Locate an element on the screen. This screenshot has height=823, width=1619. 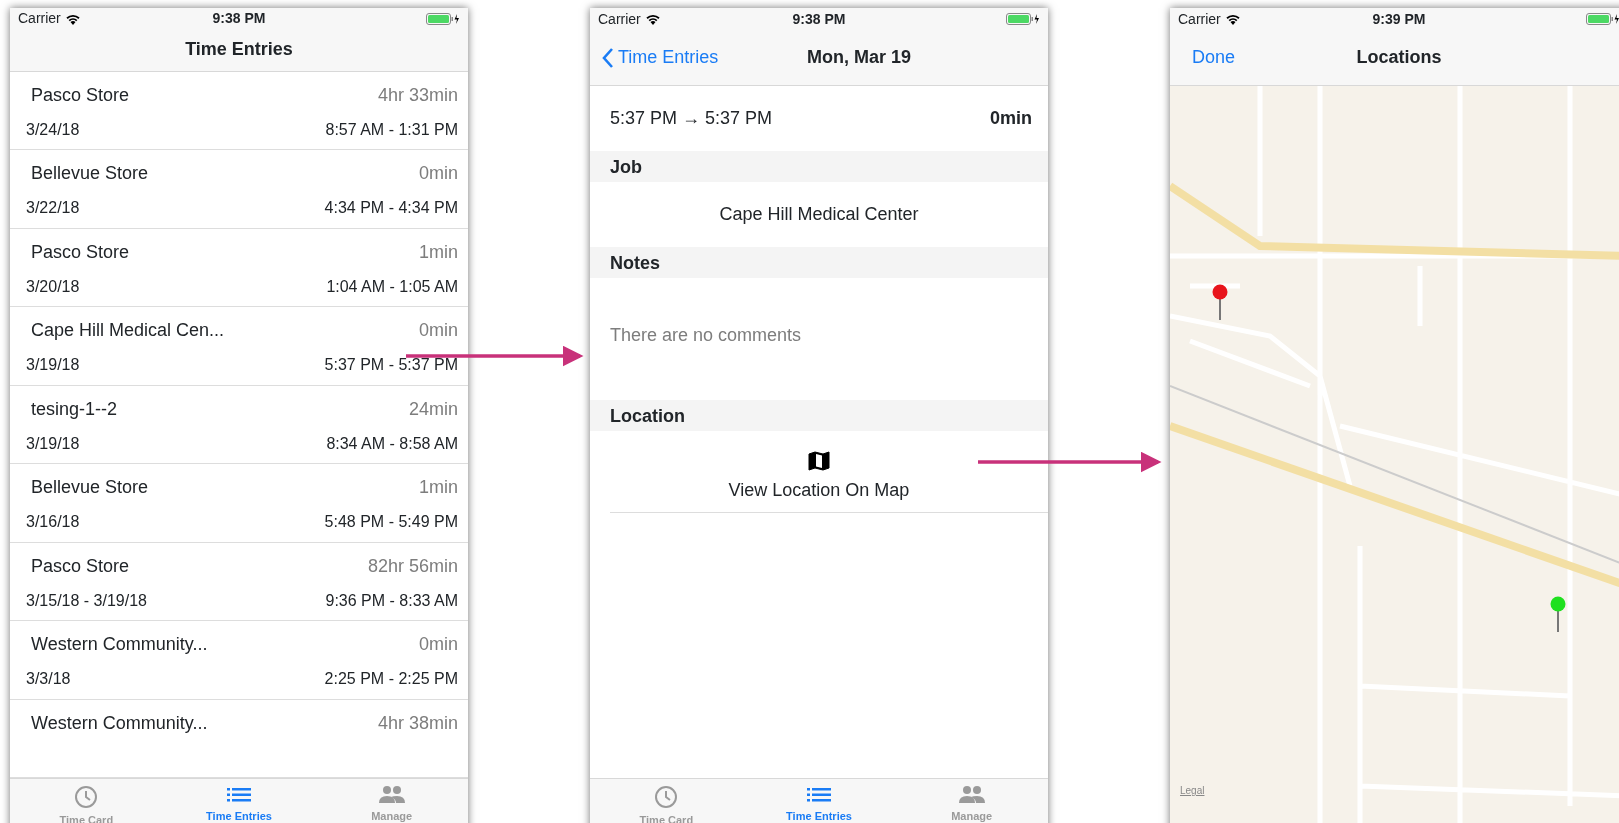
entry-time-range: 2:25 PM - 2:25 PM is located at coordinates (391, 679).